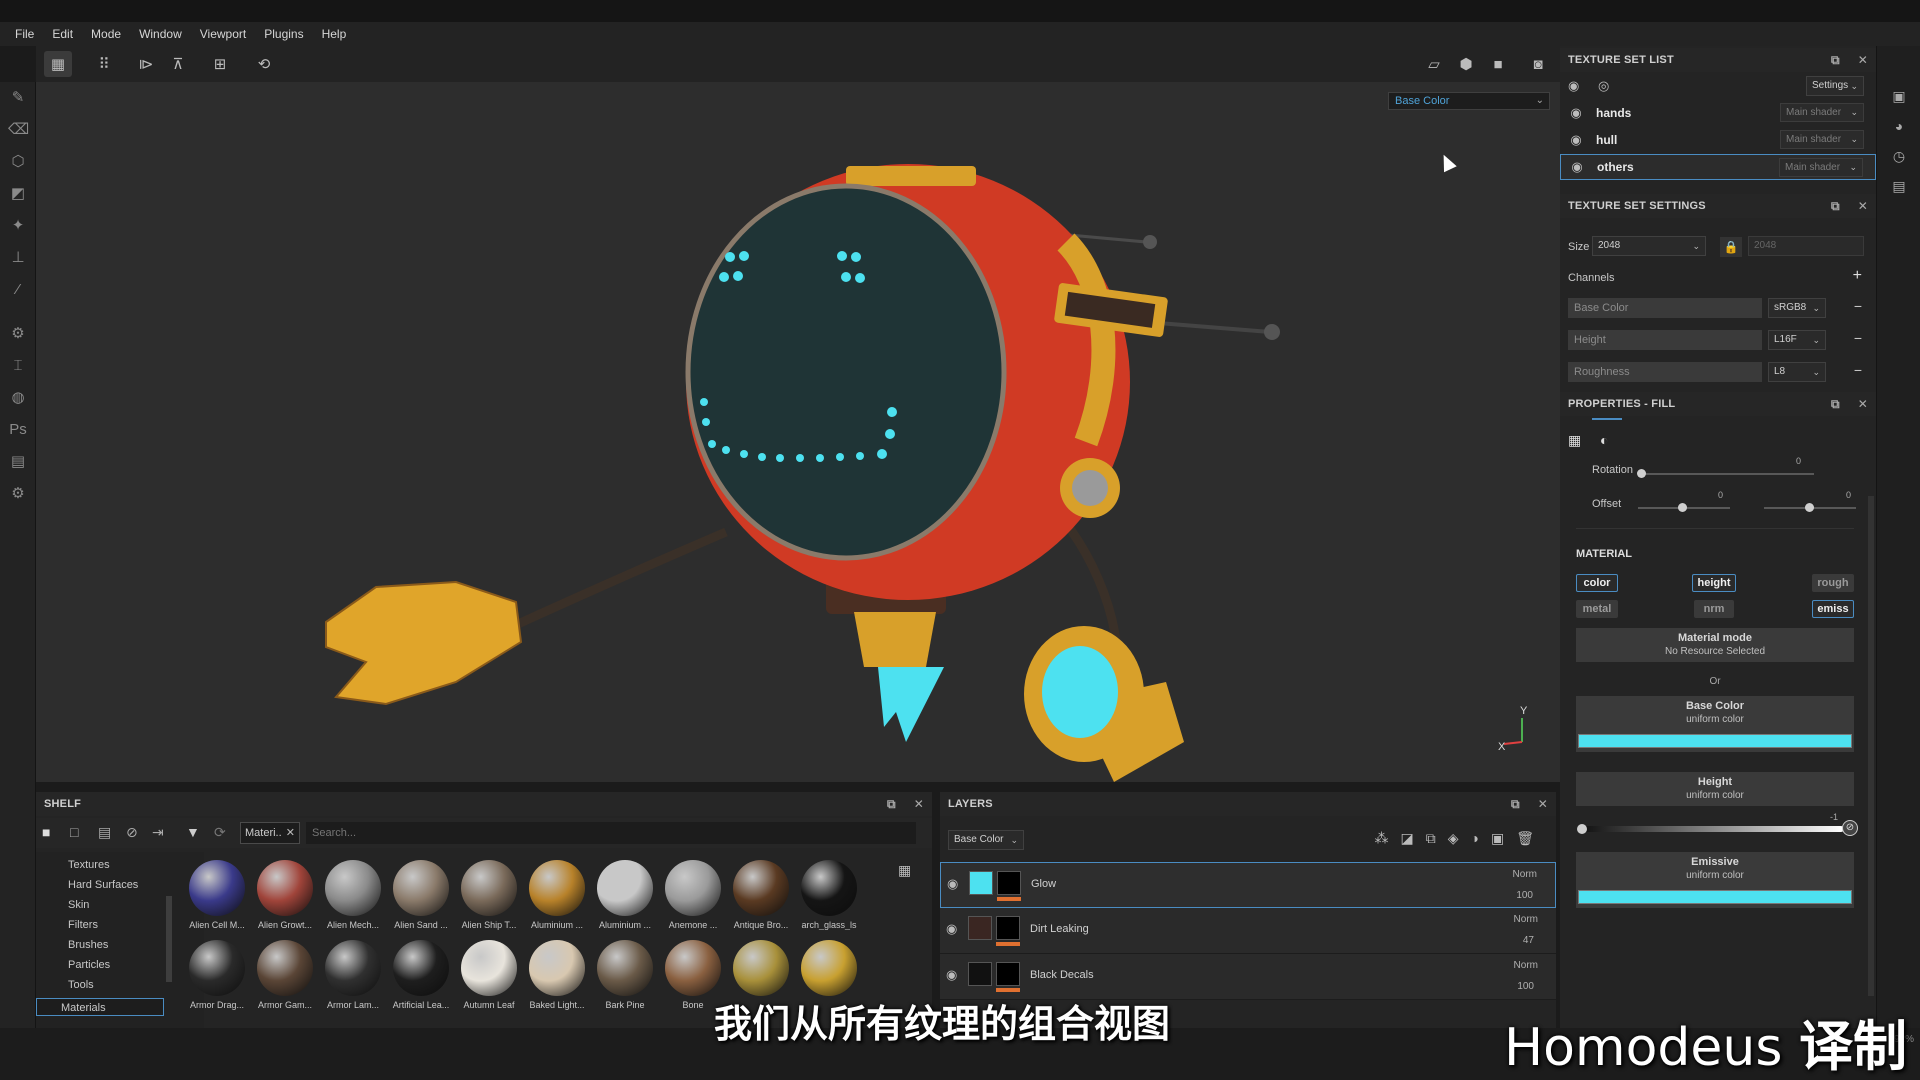  Describe the element at coordinates (18, 130) in the screenshot. I see `eraser-icon: ⌫` at that location.